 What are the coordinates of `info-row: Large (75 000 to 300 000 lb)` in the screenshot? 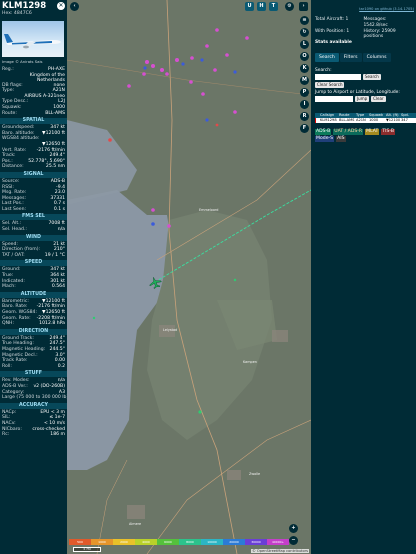 It's located at (33, 398).